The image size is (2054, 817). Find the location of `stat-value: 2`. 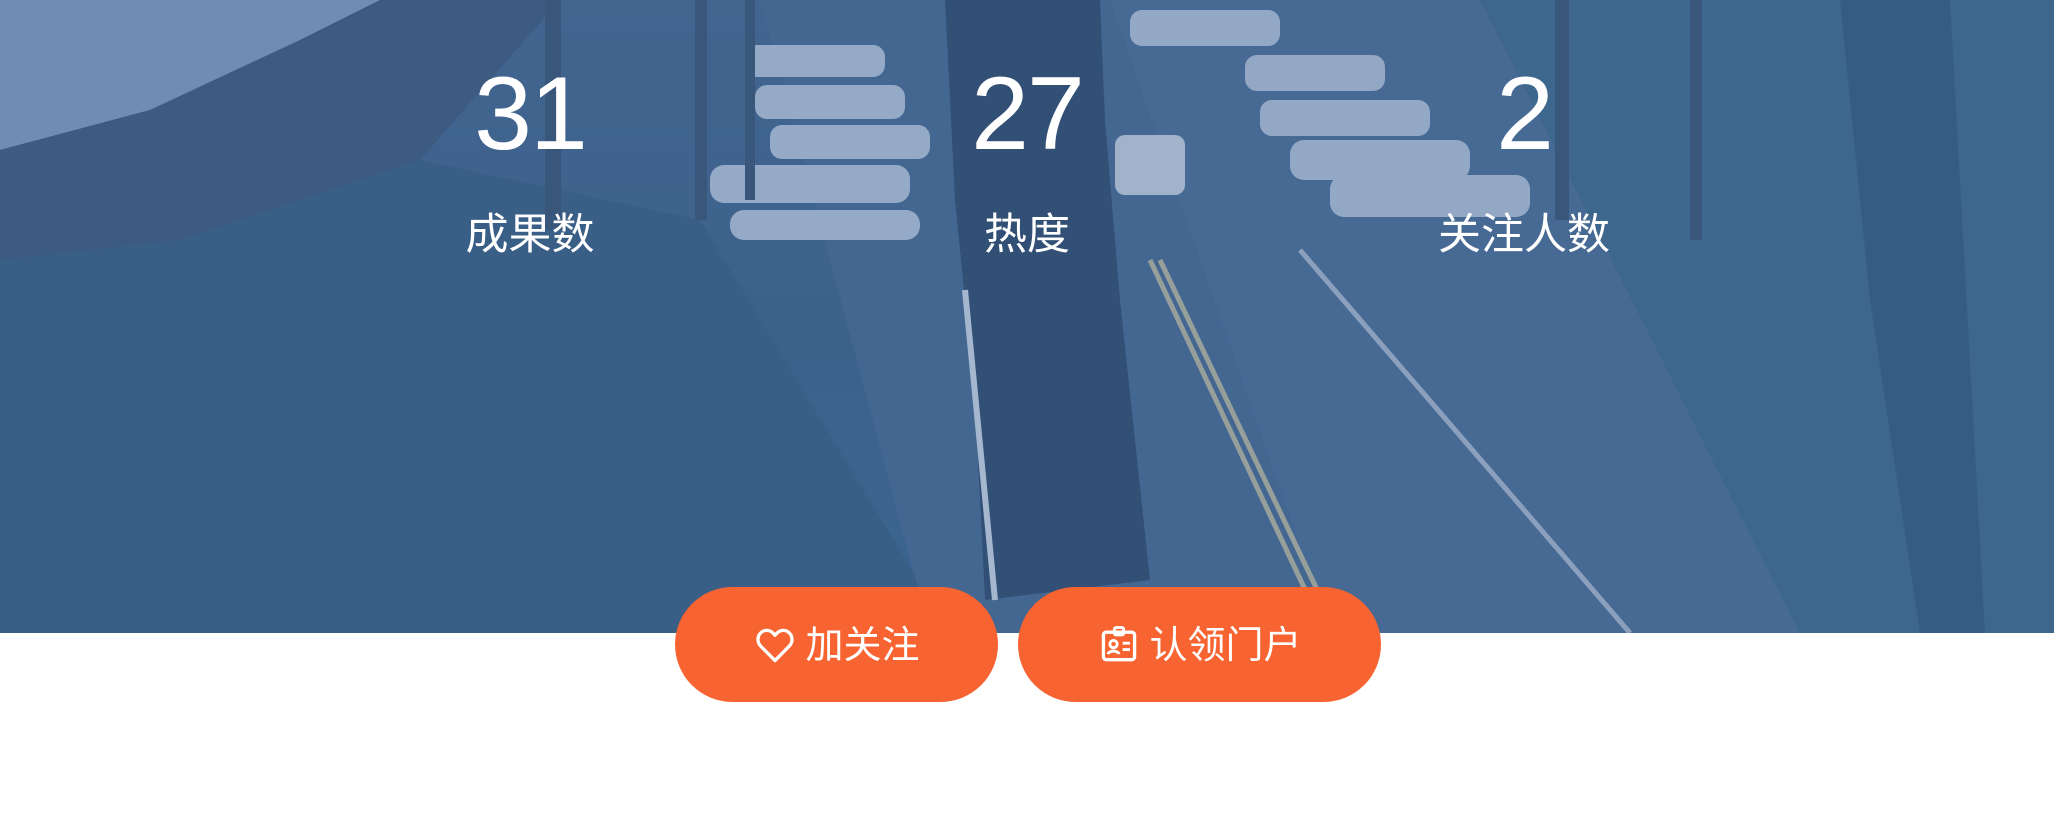

stat-value: 2 is located at coordinates (1525, 114).